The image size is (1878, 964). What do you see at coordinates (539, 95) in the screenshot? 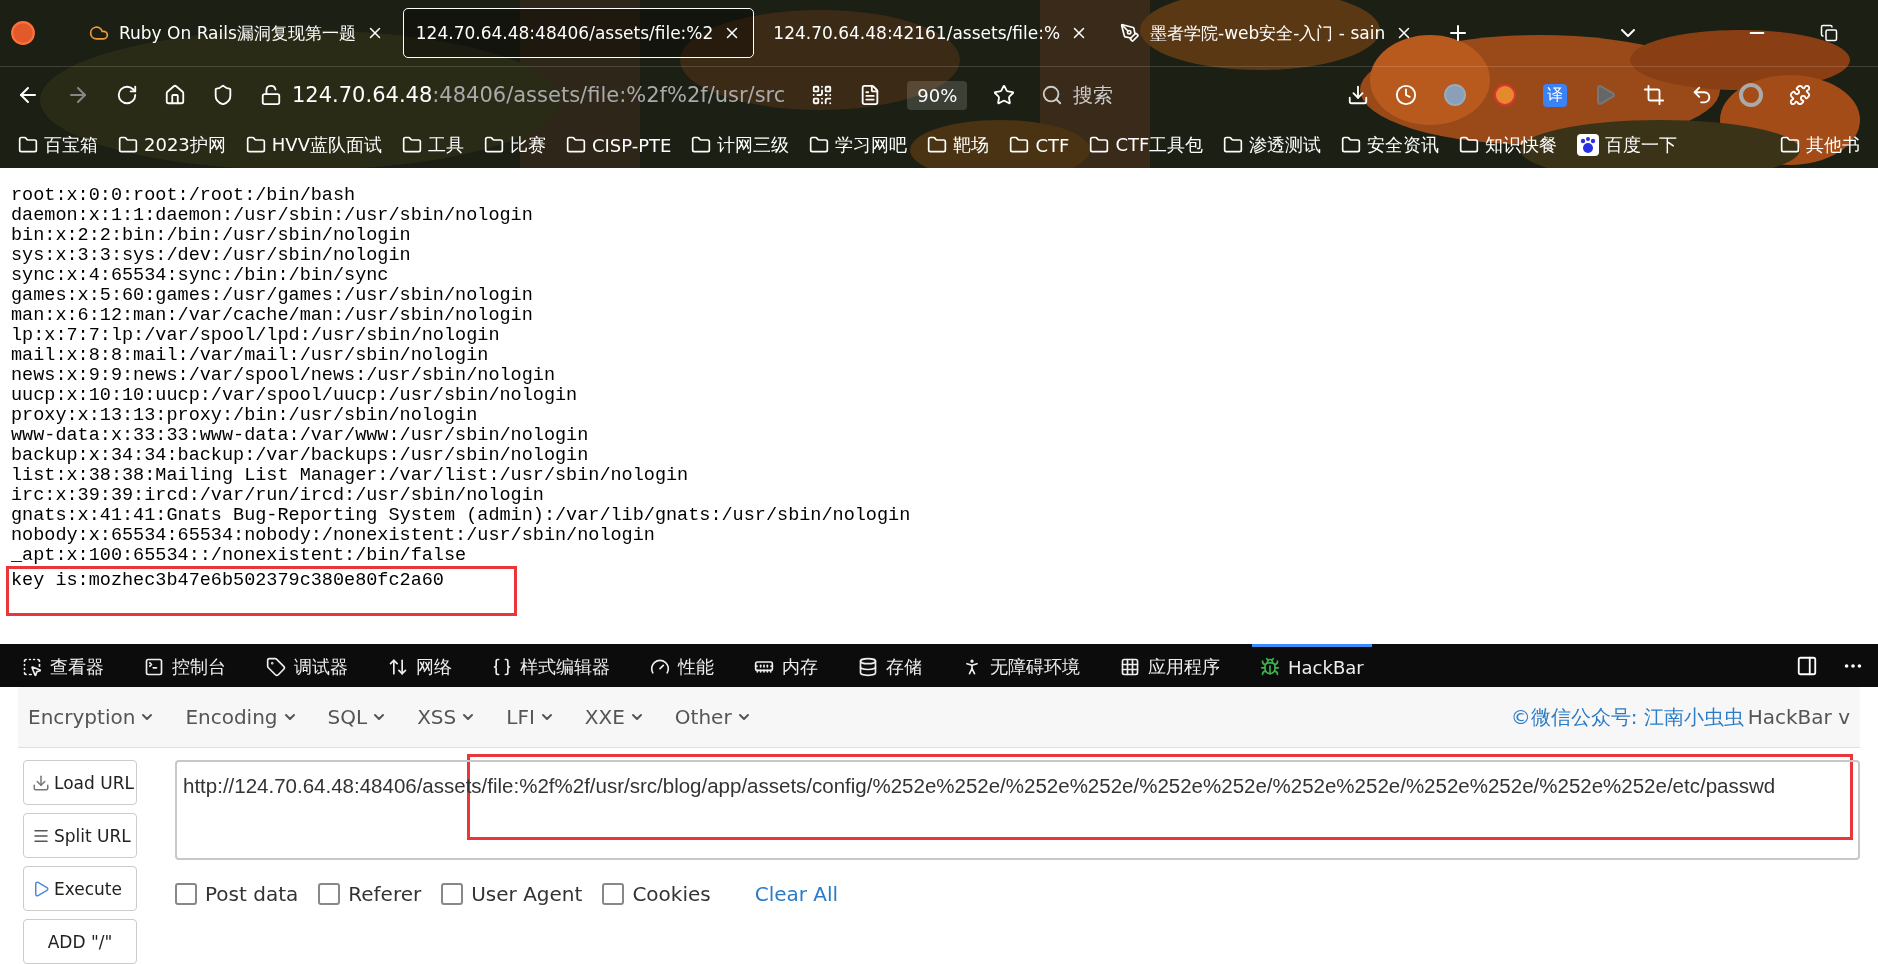
I see `address-field: 124.70.64.48:48406/assets/file:%2f%2f/usr/src` at bounding box center [539, 95].